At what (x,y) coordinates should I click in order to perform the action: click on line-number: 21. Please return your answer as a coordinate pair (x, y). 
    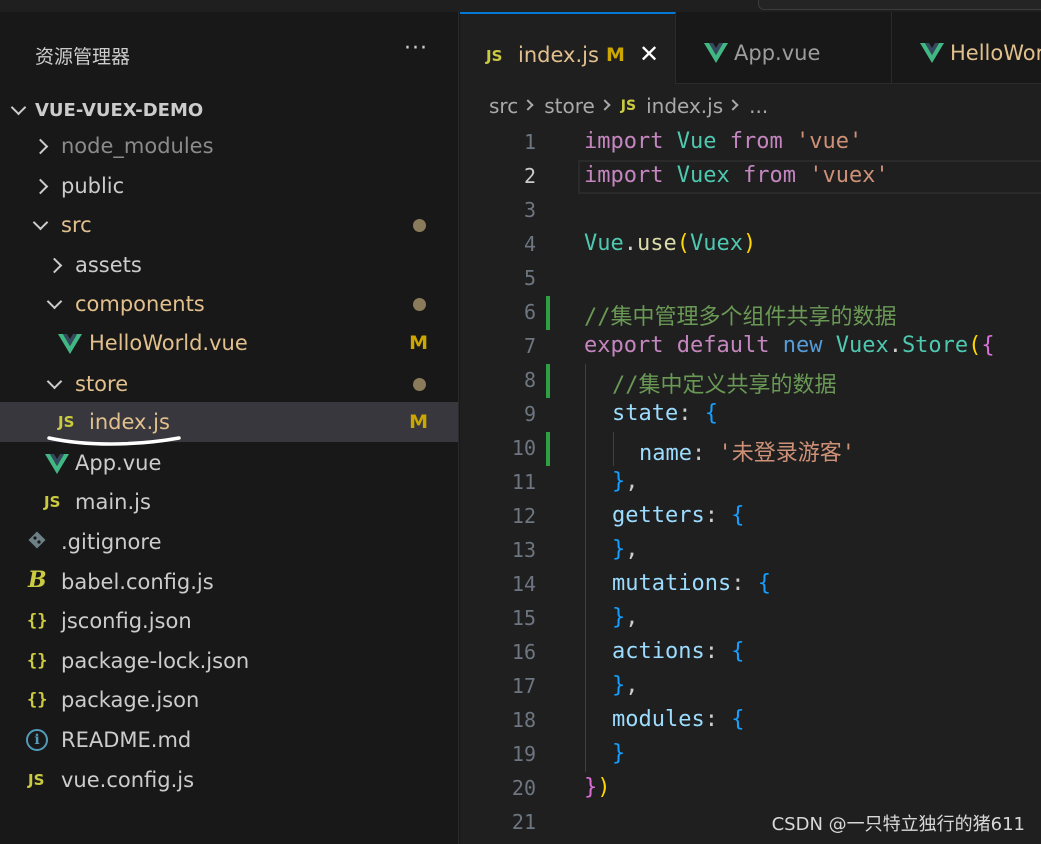
    Looking at the image, I should click on (523, 822).